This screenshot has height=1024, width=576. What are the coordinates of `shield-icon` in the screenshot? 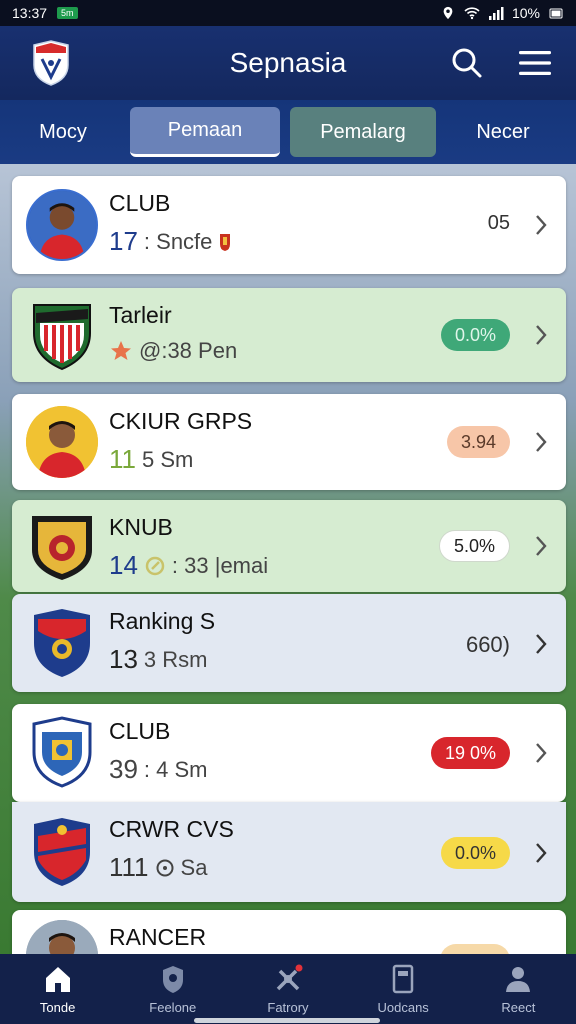 It's located at (172, 979).